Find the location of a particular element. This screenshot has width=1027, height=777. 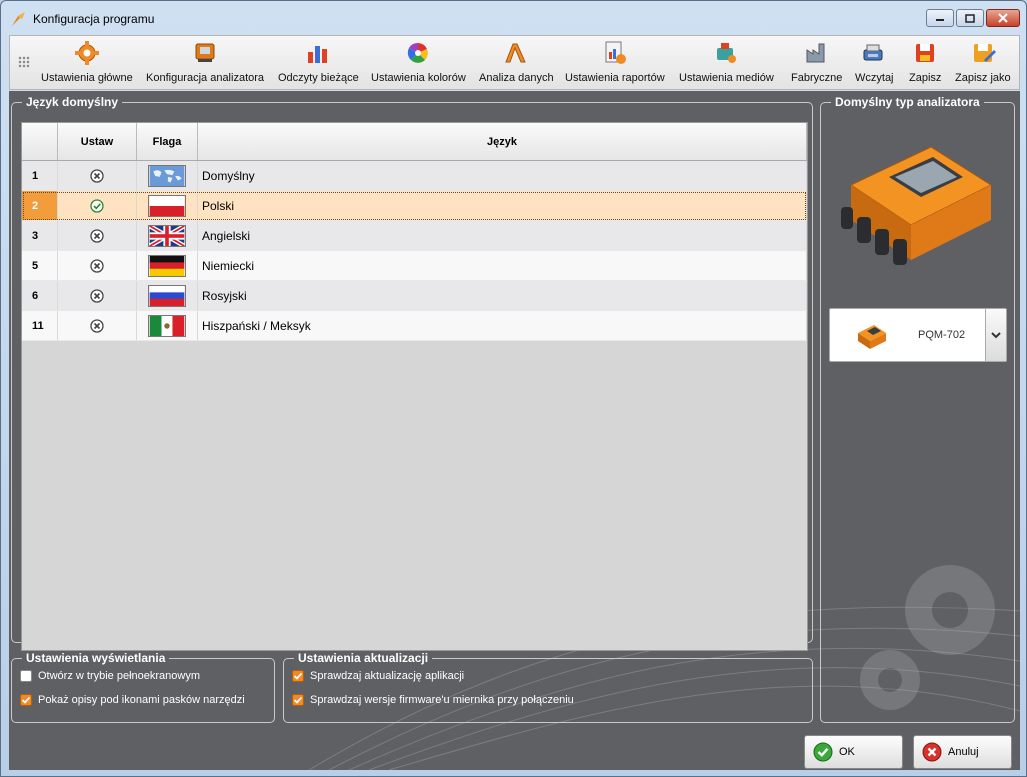

toolbar-button-main-settings: Ustawienia główne is located at coordinates (87, 62).